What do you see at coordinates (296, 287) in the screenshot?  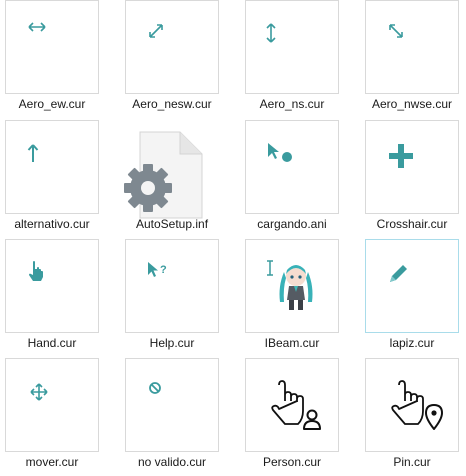 I see `anime-character-icon` at bounding box center [296, 287].